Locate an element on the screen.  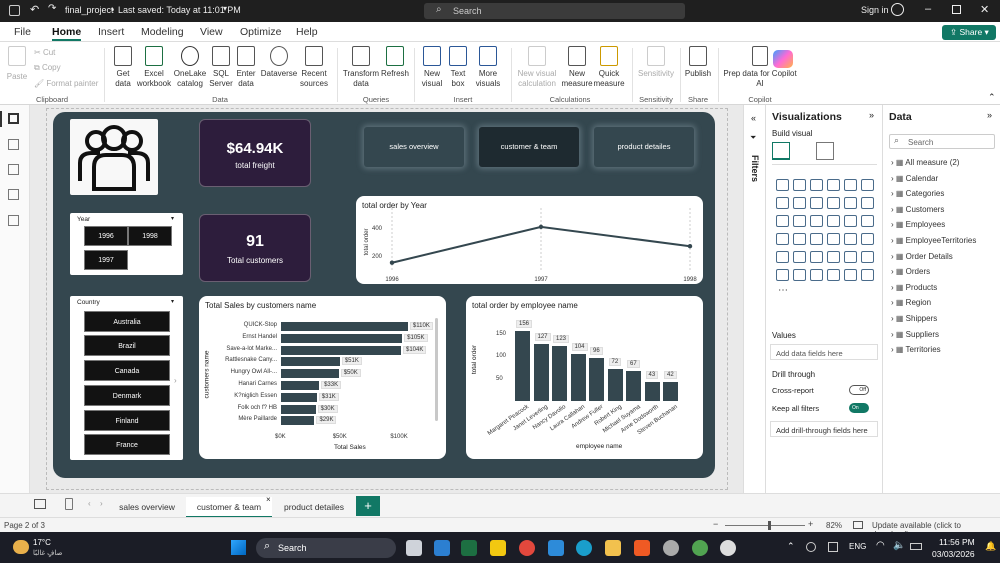
year-option-1996: 1996 is located at coordinates (106, 236).